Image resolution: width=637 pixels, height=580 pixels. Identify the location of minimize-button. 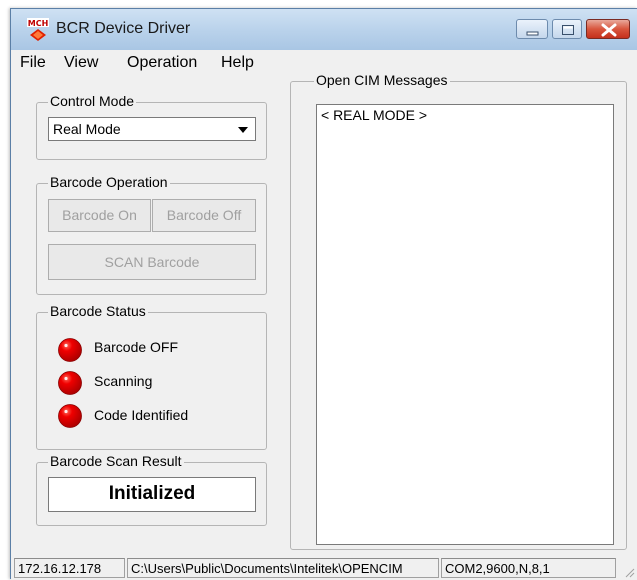
(532, 29).